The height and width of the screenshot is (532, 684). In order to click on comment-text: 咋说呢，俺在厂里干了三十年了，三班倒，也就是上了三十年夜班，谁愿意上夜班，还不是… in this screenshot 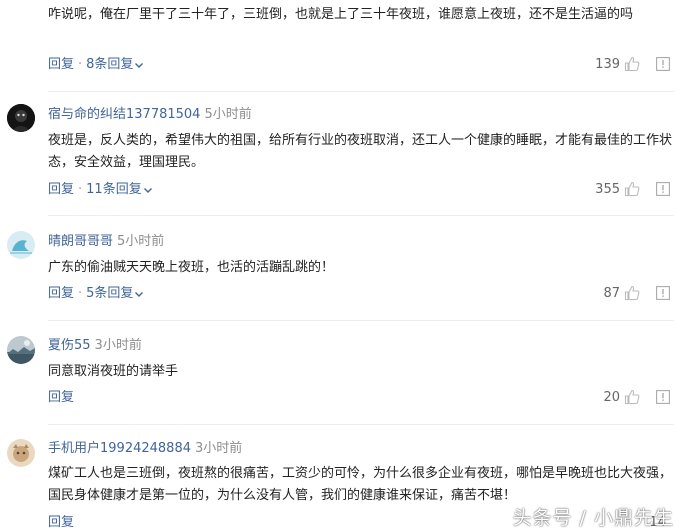, I will do `click(341, 14)`.